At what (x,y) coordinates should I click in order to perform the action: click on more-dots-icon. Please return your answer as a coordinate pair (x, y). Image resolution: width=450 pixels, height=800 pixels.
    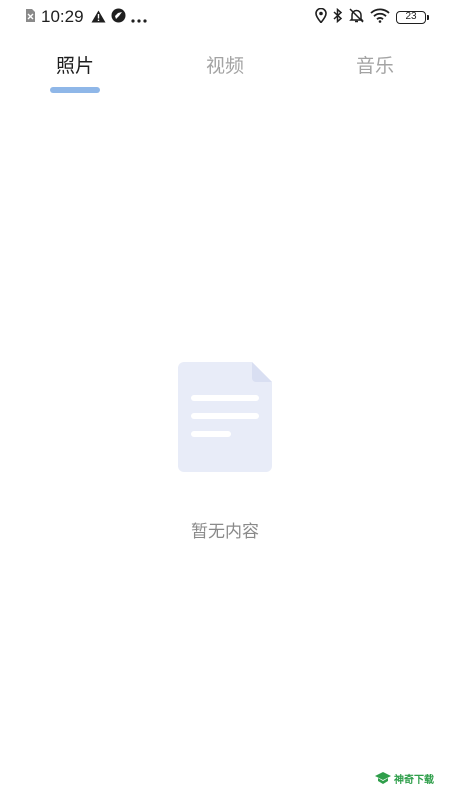
    Looking at the image, I should click on (138, 17).